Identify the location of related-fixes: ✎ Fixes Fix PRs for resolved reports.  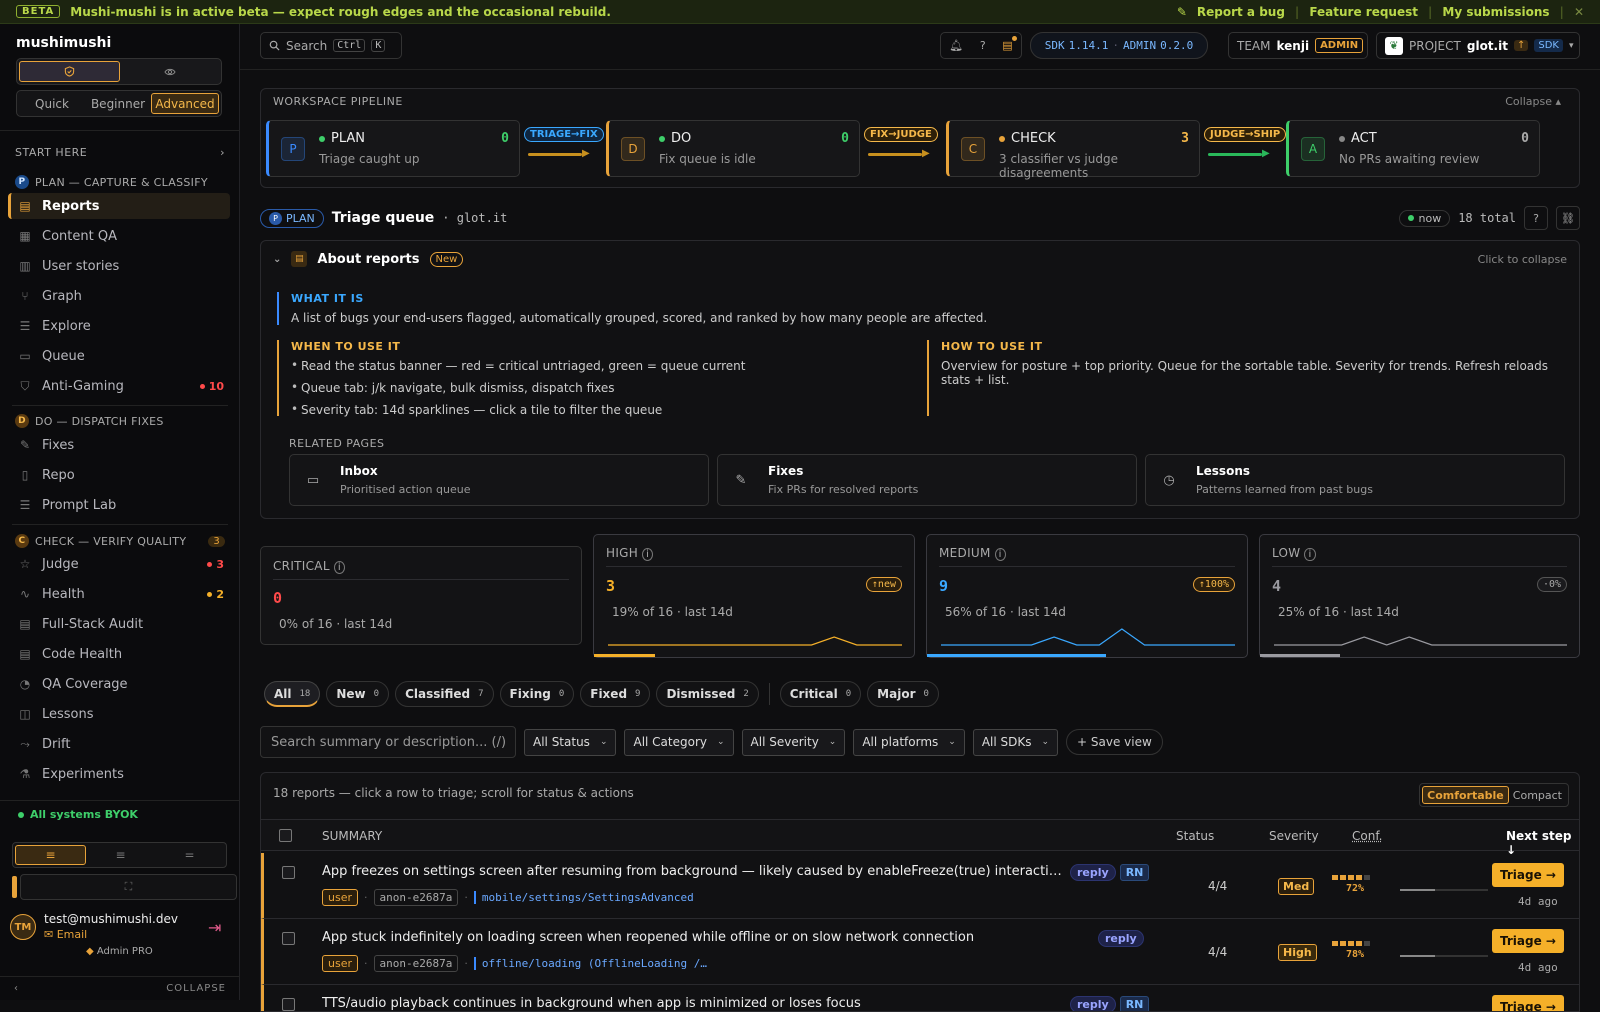
(927, 480).